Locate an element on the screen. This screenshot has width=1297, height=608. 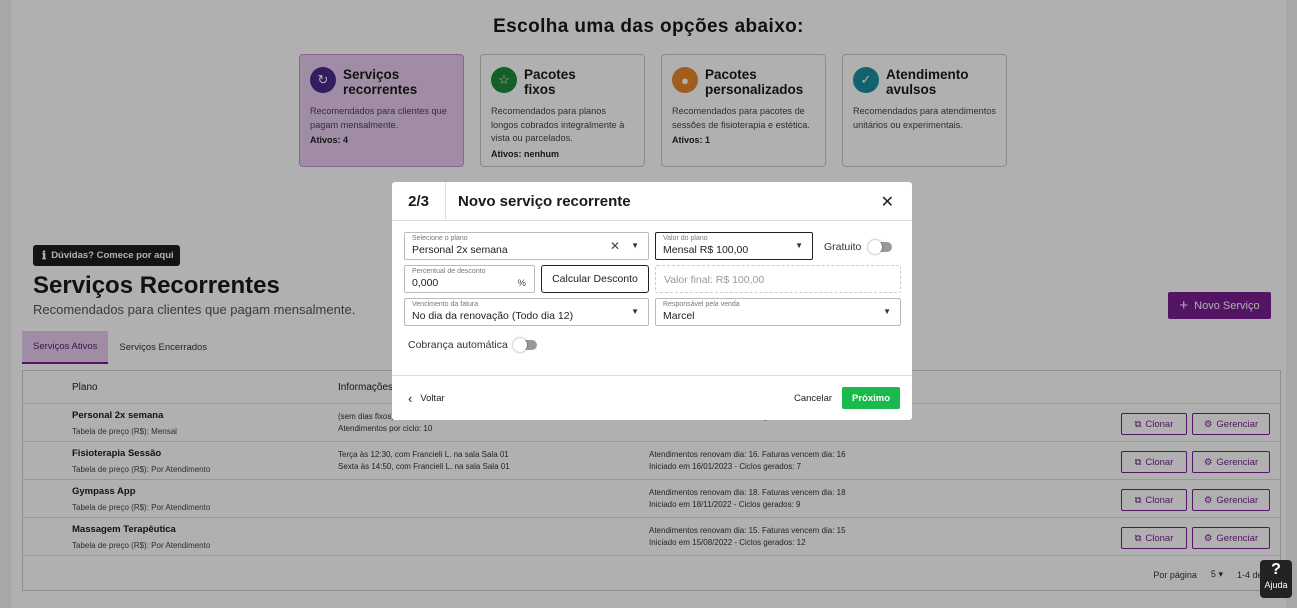
back-label: Voltar is located at coordinates (432, 398).